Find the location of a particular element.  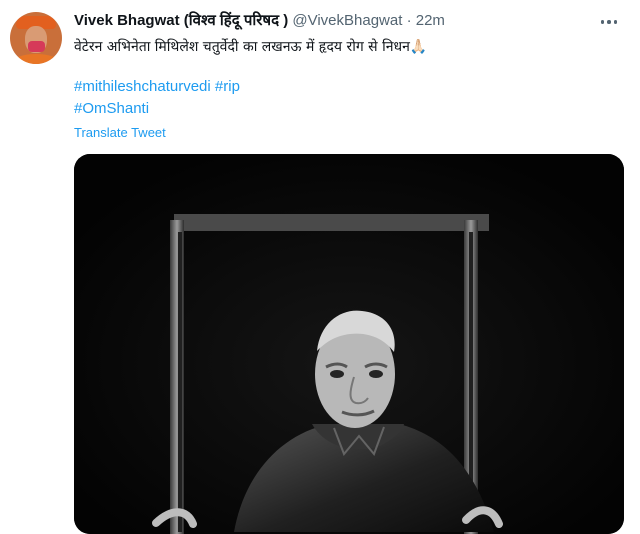

hashtag-mithileshchaturvedi: #mithileshchaturvedi is located at coordinates (142, 86).